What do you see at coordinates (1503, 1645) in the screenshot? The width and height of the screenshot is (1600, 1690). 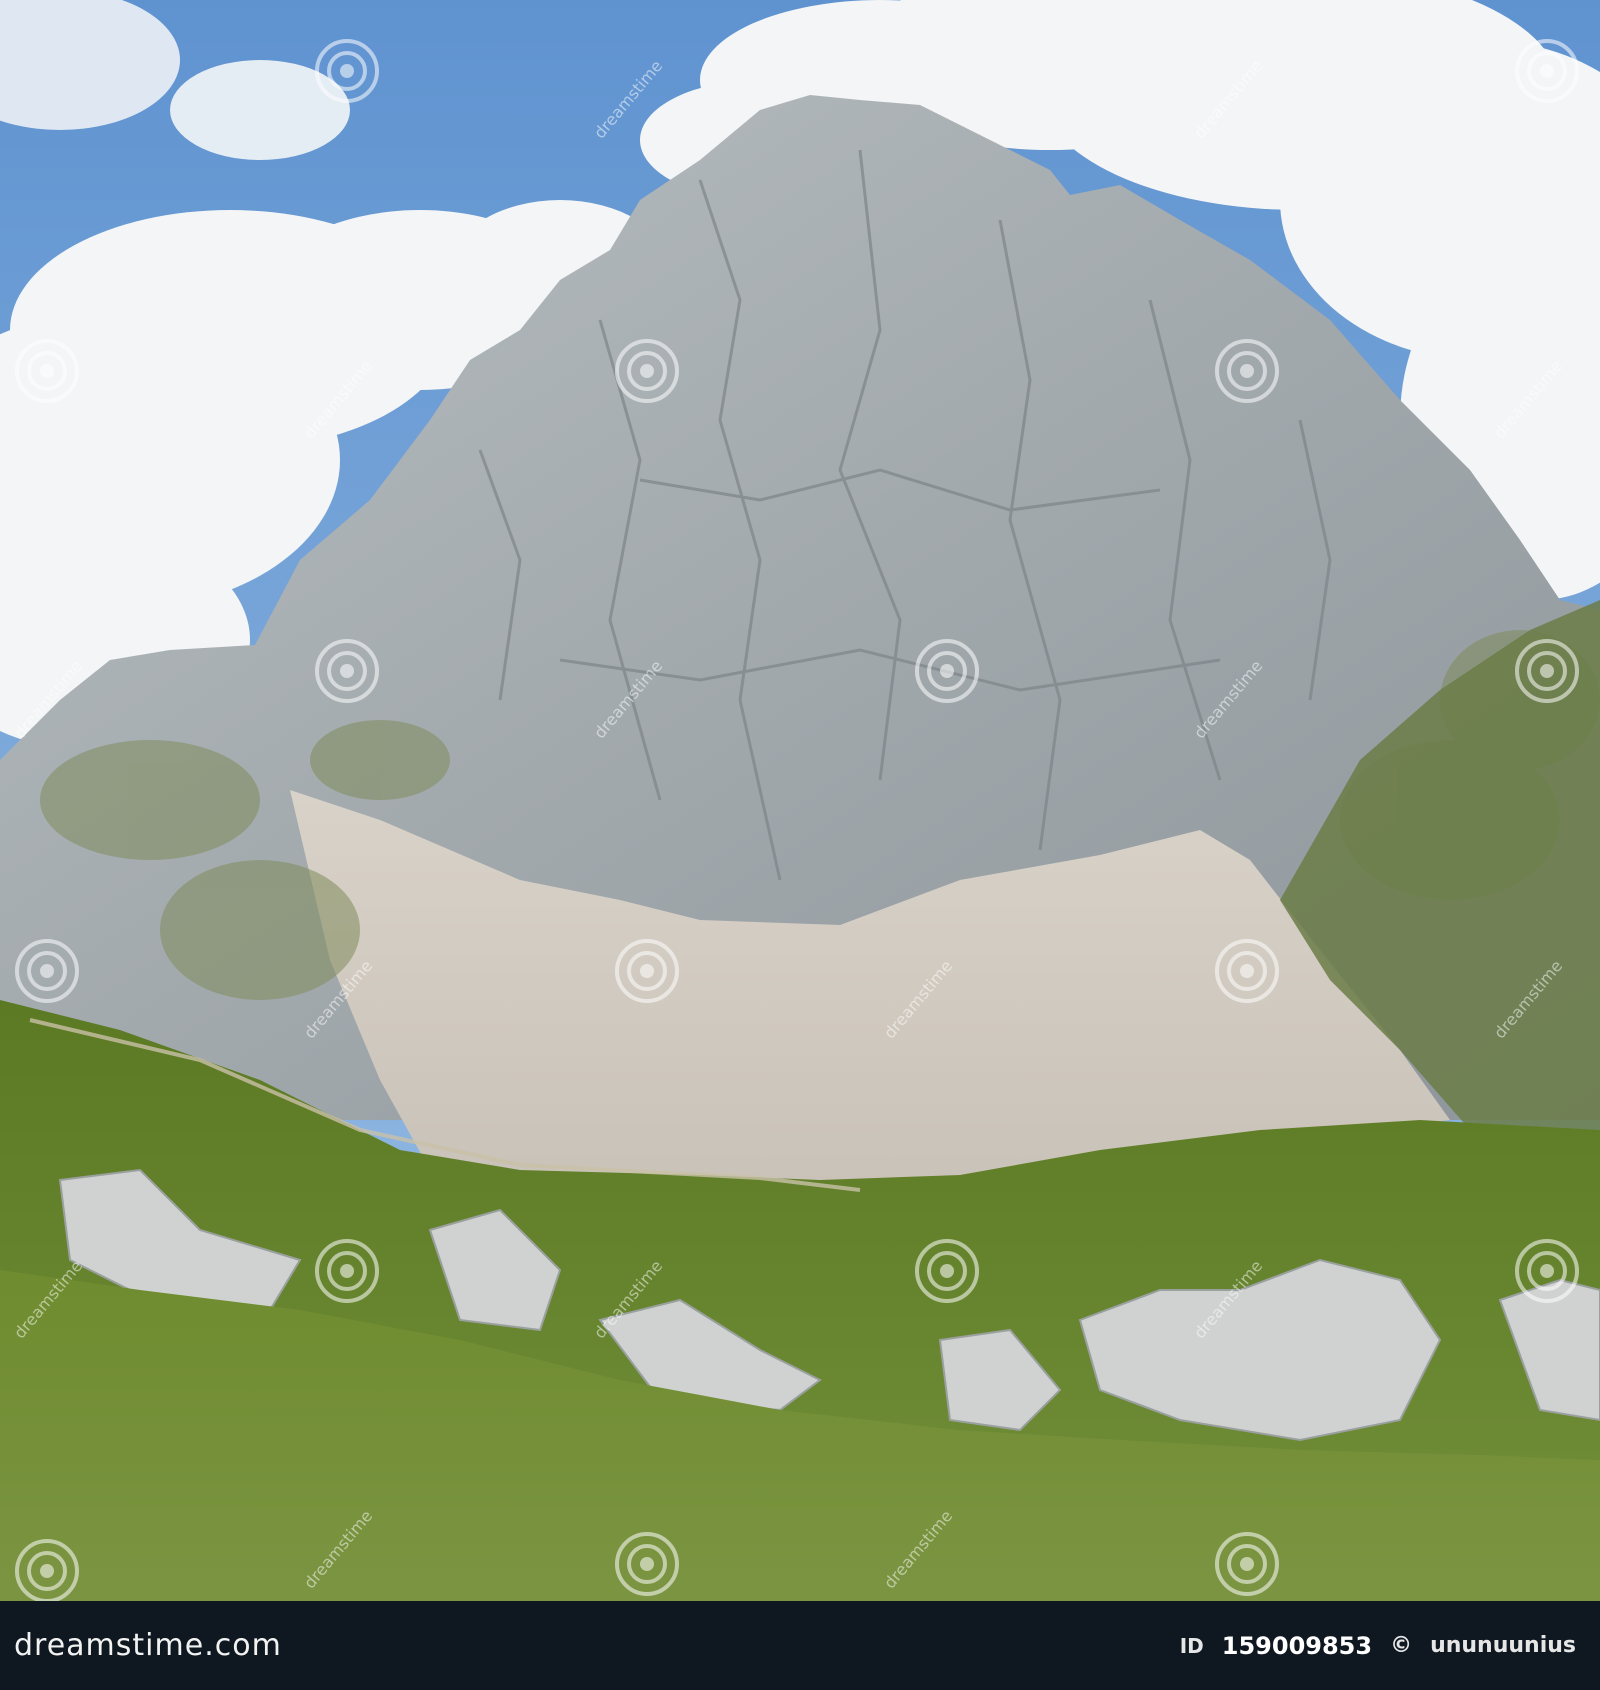 I see `author-name: ununuunius` at bounding box center [1503, 1645].